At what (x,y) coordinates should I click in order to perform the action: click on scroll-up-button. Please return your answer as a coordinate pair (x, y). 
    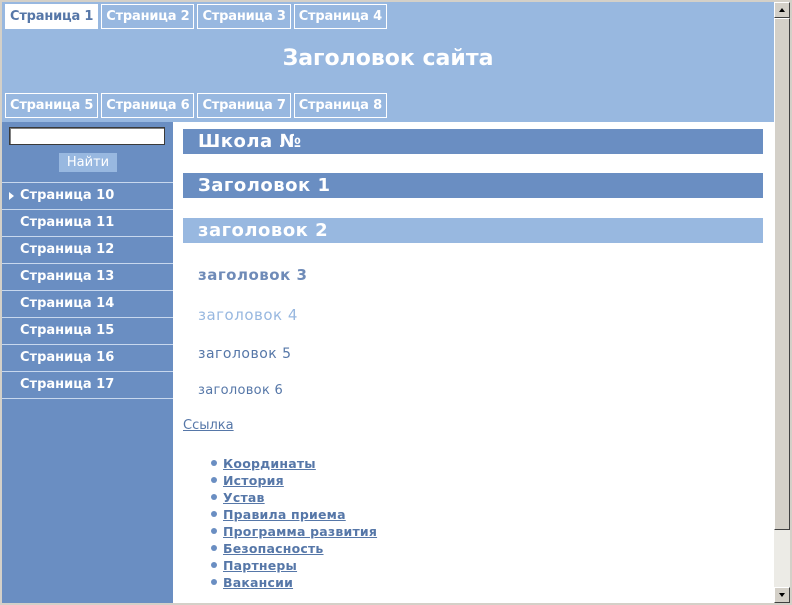
    Looking at the image, I should click on (782, 10).